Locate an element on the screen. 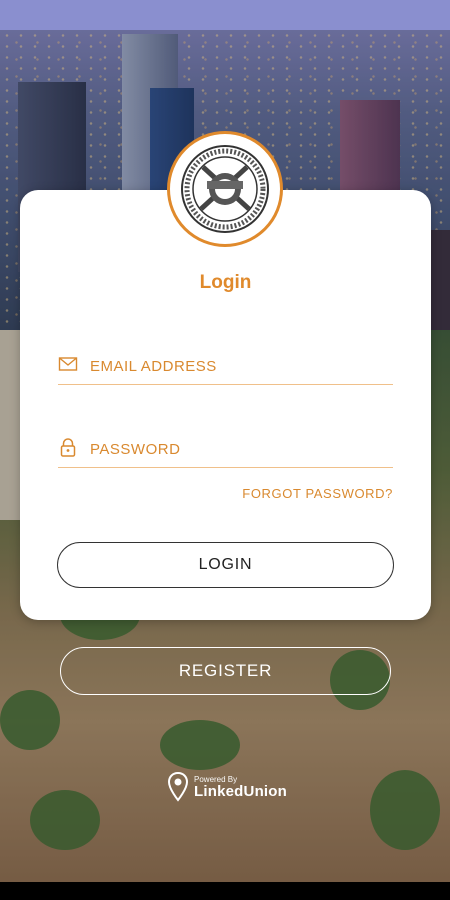  login-title: Login is located at coordinates (225, 282).